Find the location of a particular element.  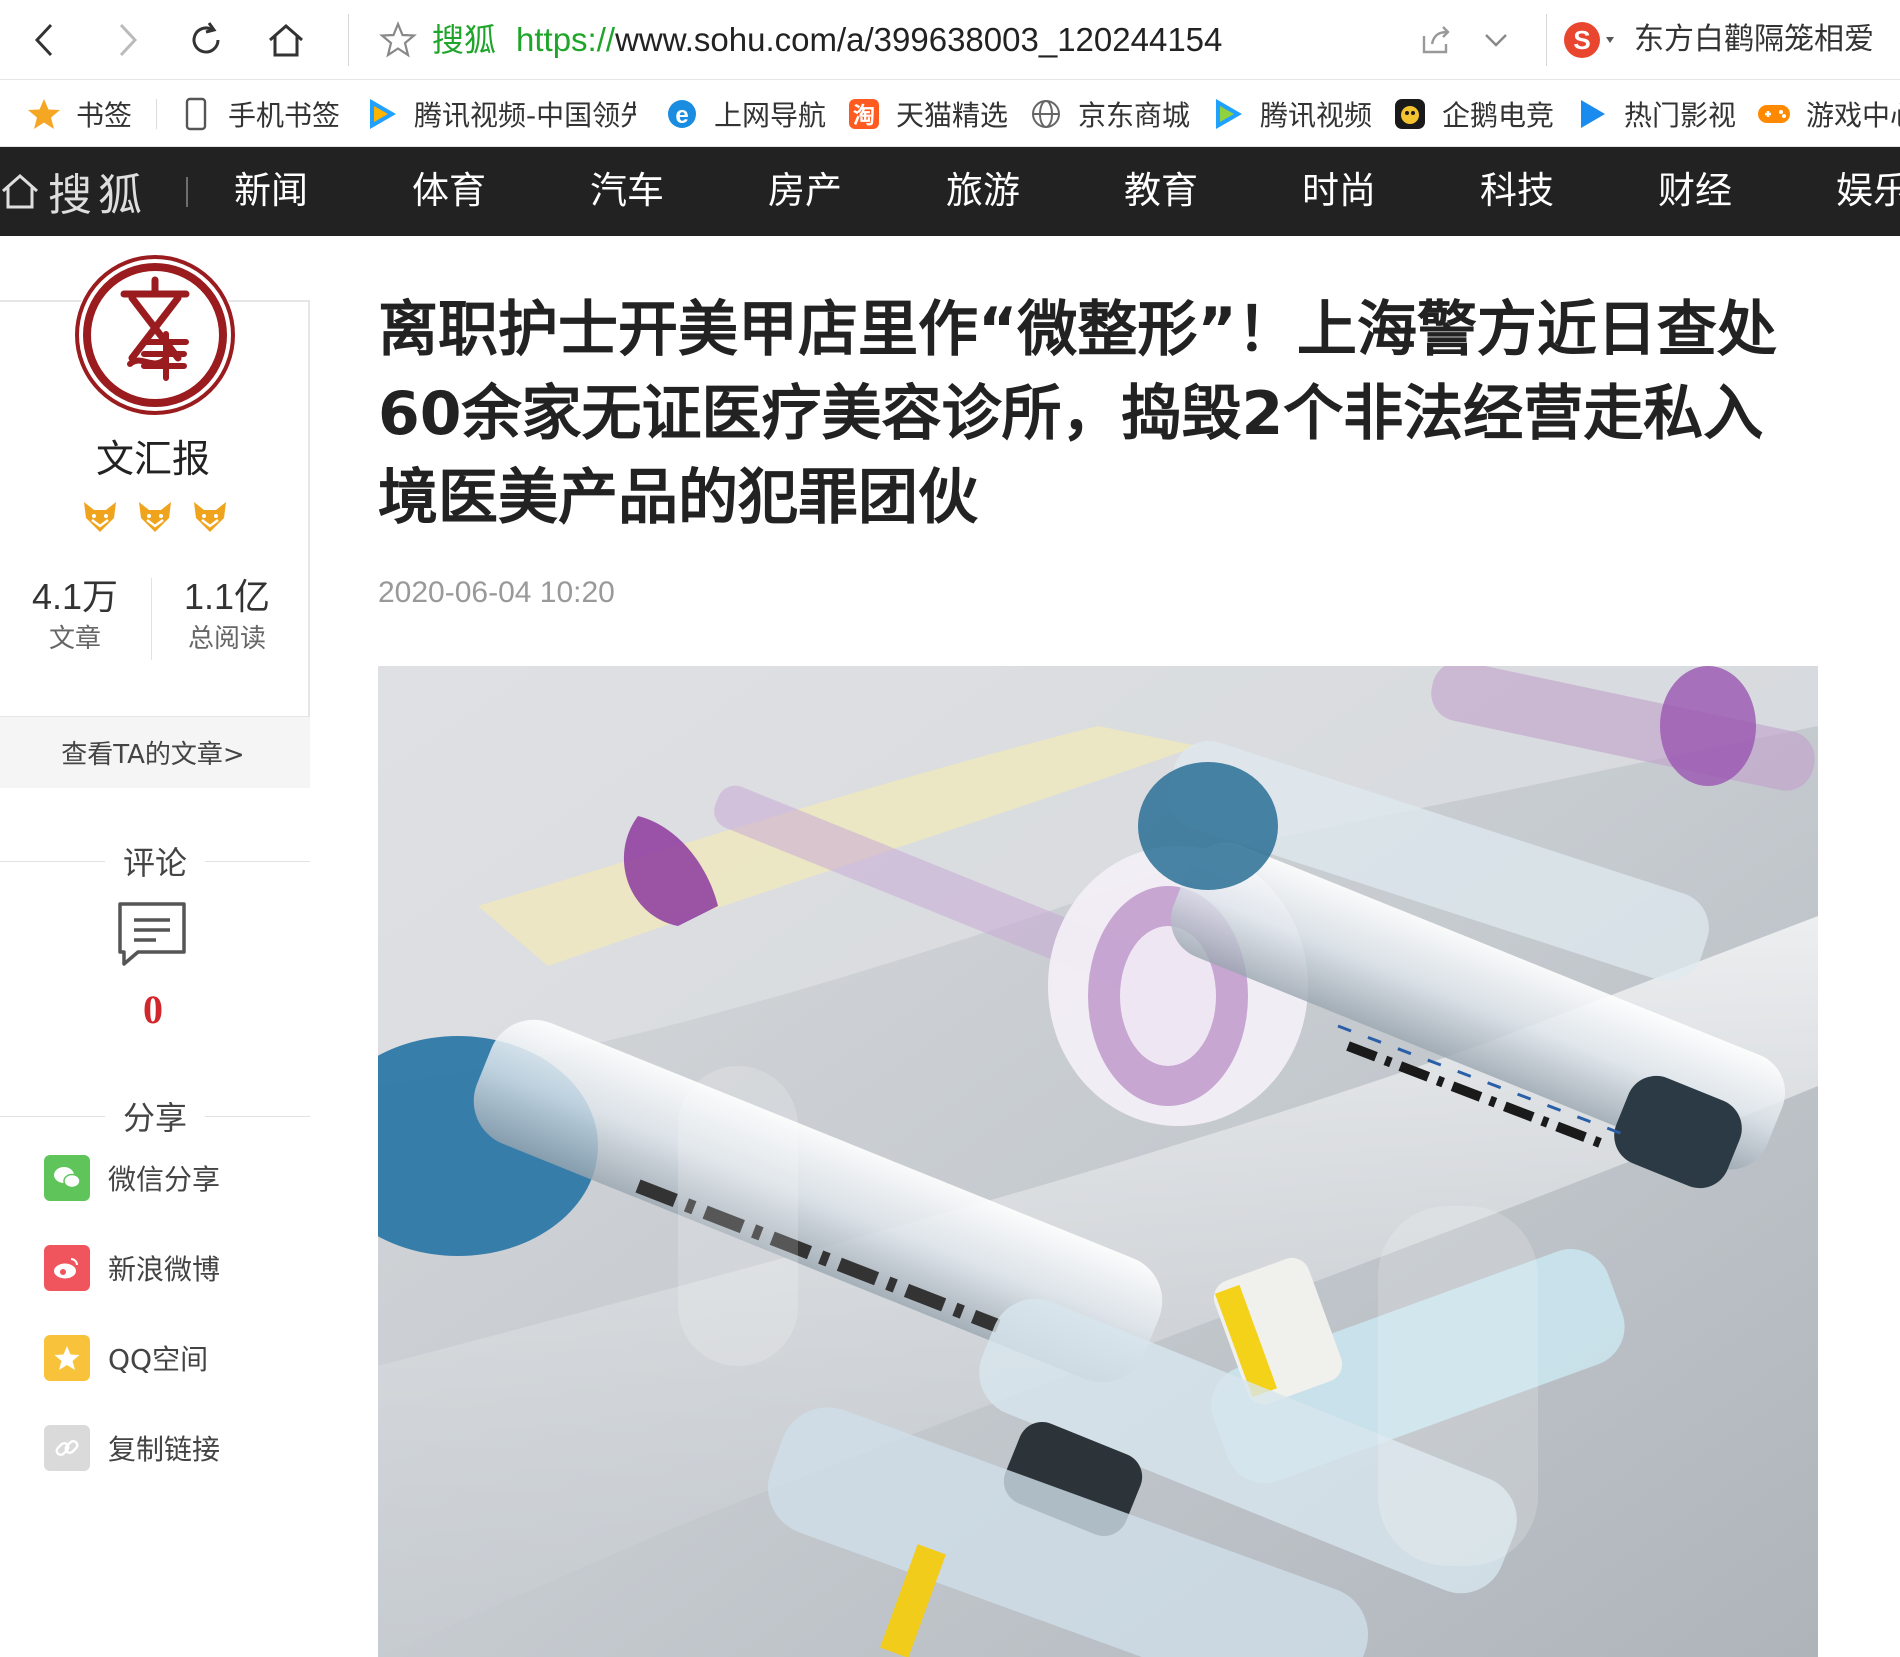

reads-count: 1.1亿 is located at coordinates (227, 596).